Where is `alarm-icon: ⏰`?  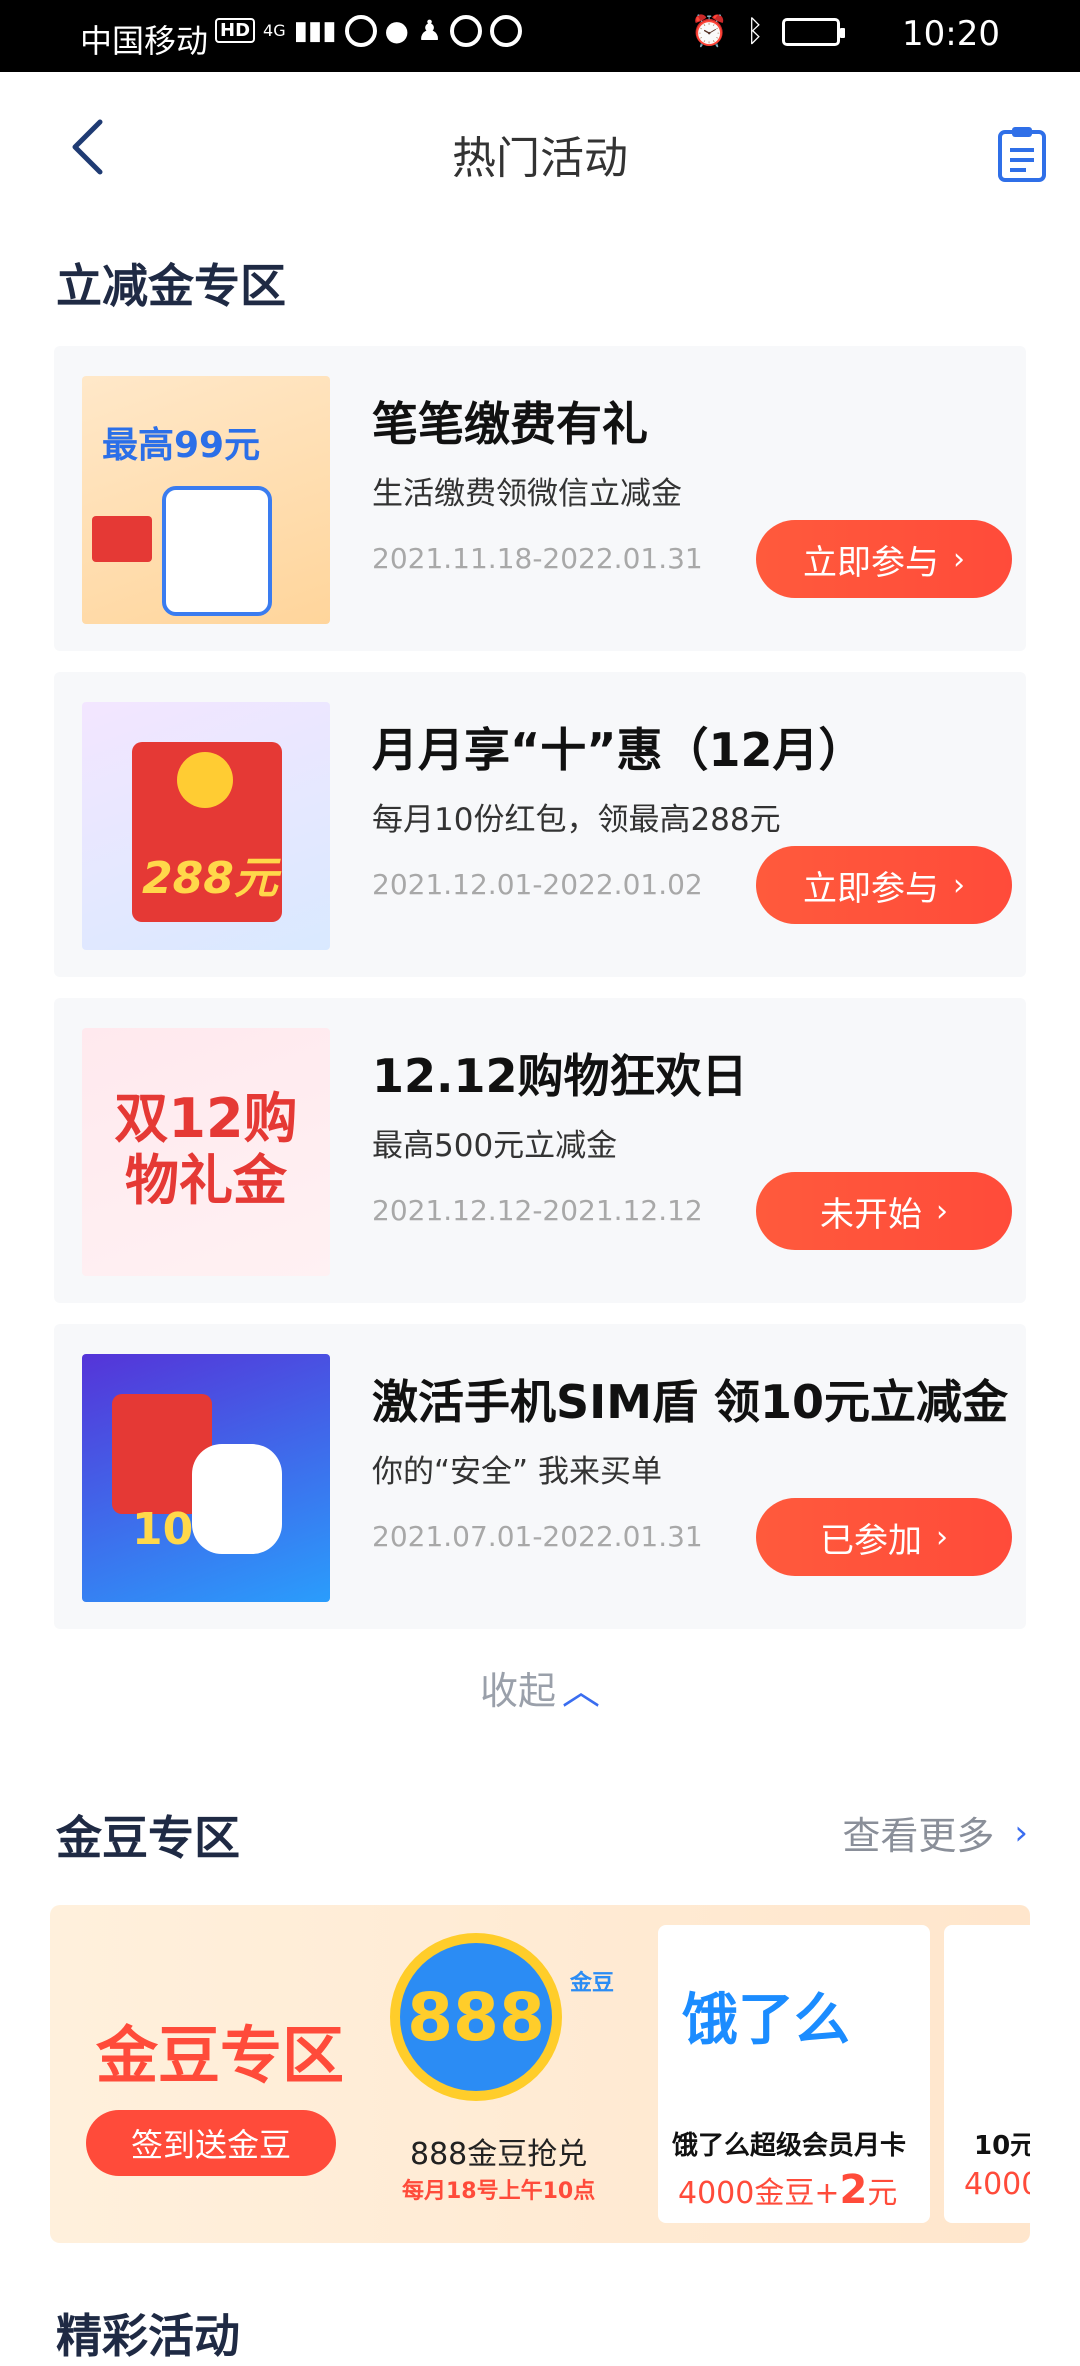
alarm-icon: ⏰ is located at coordinates (709, 31).